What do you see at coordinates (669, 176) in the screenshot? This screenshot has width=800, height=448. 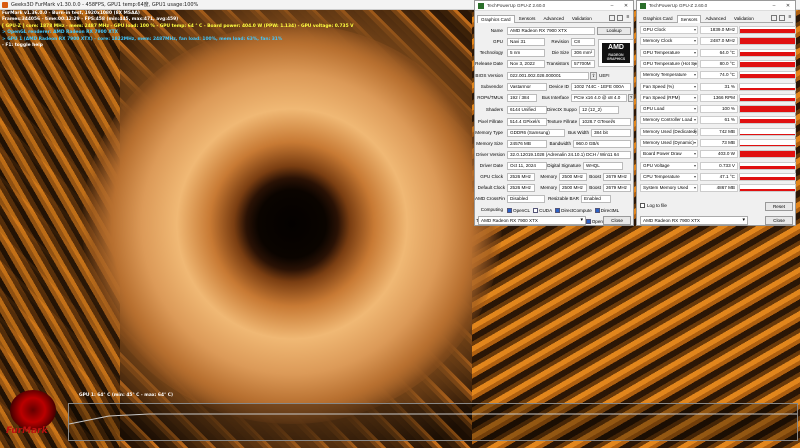 I see `sensor-name: CPU Temperature` at bounding box center [669, 176].